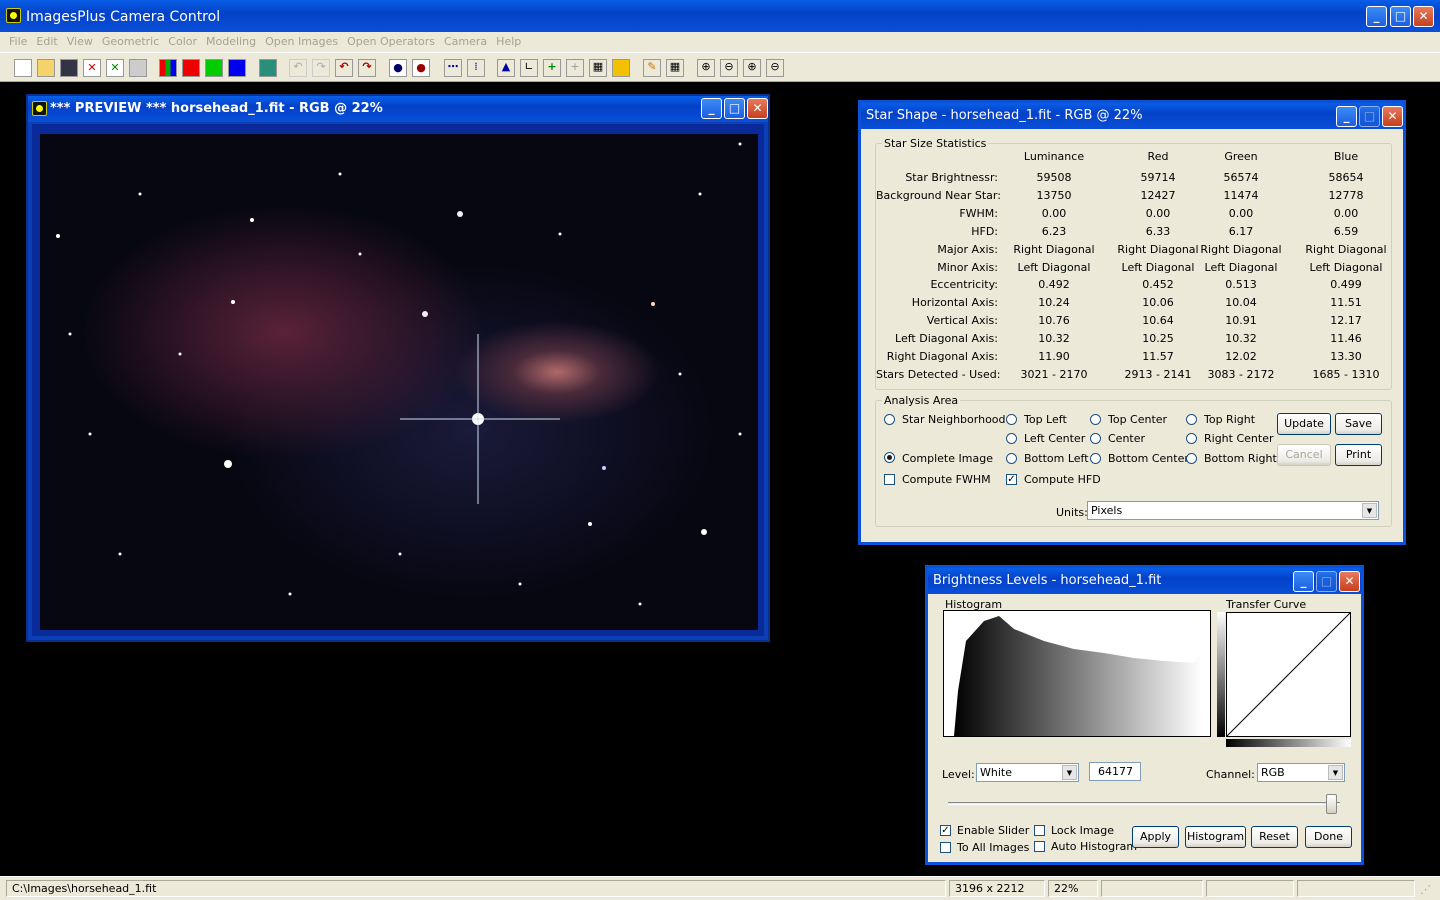 This screenshot has height=900, width=1440. I want to click on grid-icon, so click(268, 68).